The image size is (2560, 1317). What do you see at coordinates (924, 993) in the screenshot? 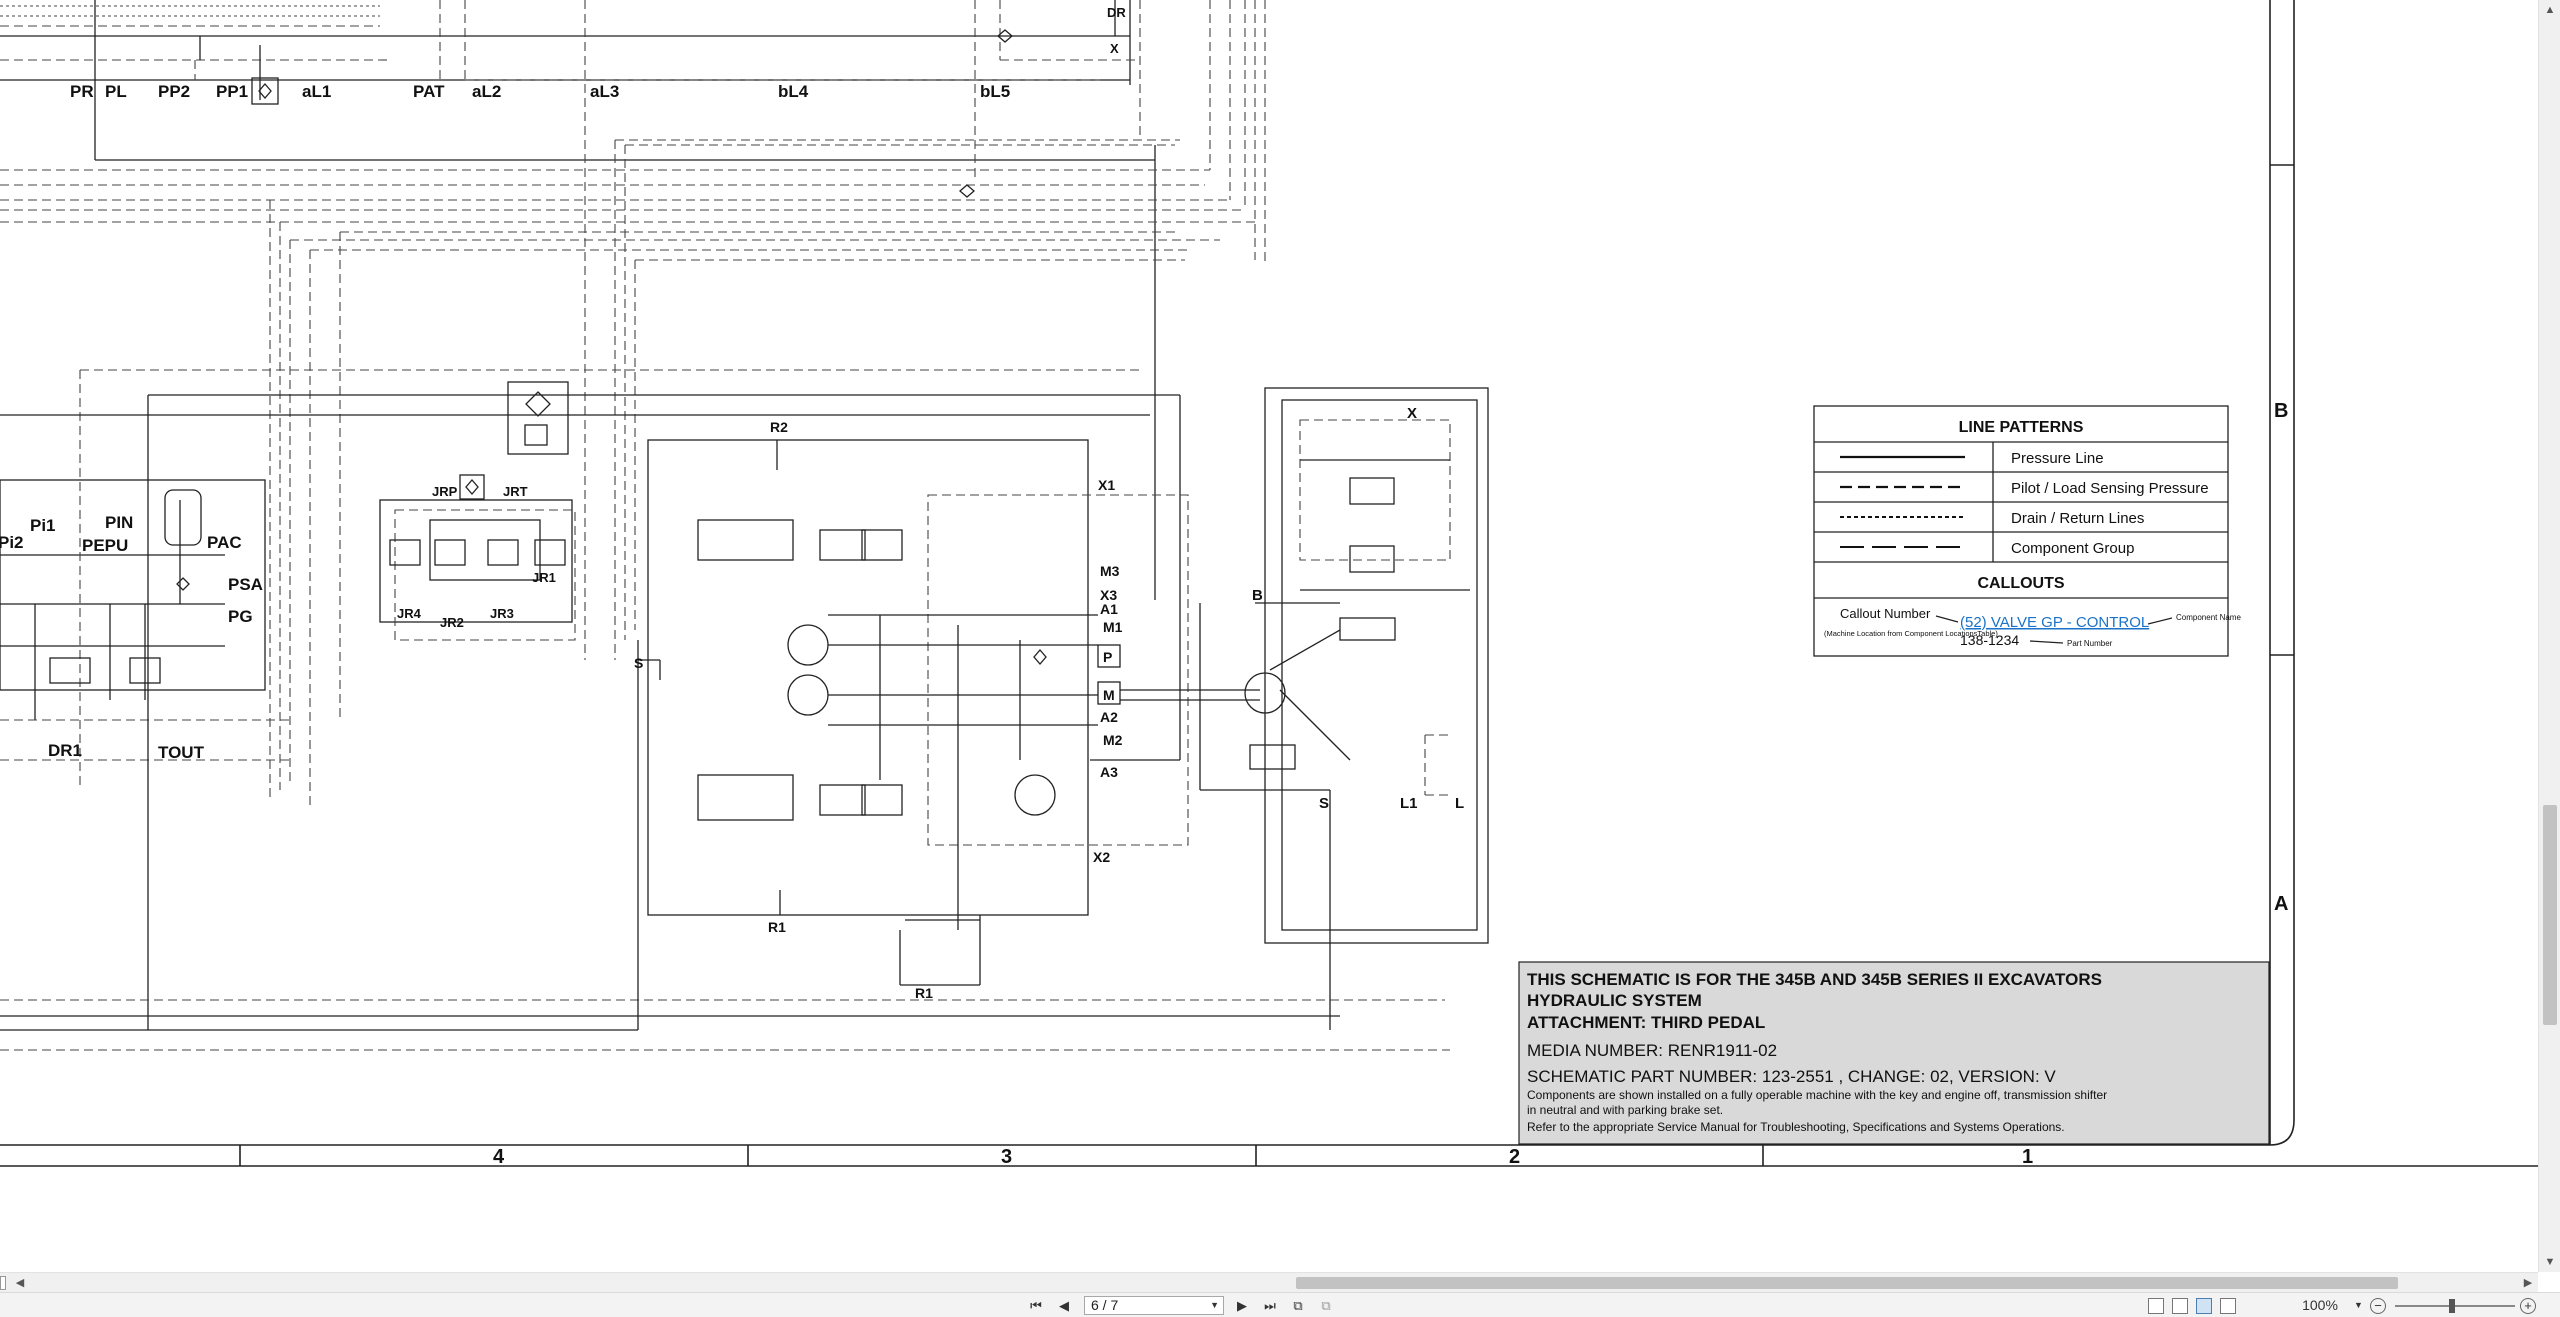
I see `port-label-r1-b: R1` at bounding box center [924, 993].